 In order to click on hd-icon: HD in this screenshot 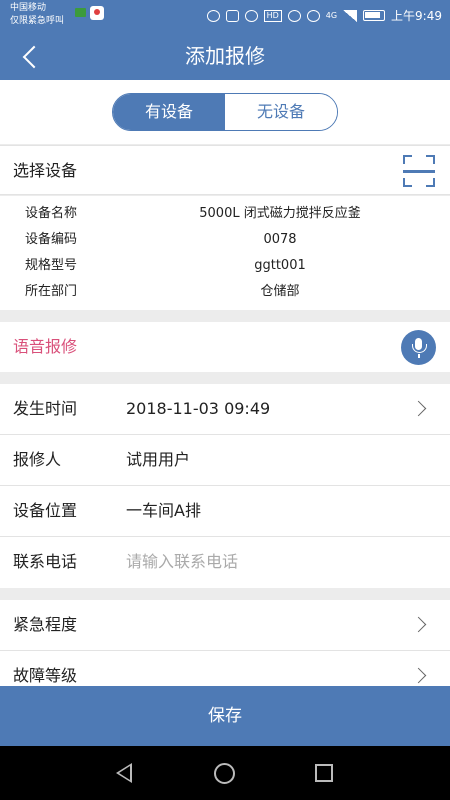, I will do `click(272, 15)`.